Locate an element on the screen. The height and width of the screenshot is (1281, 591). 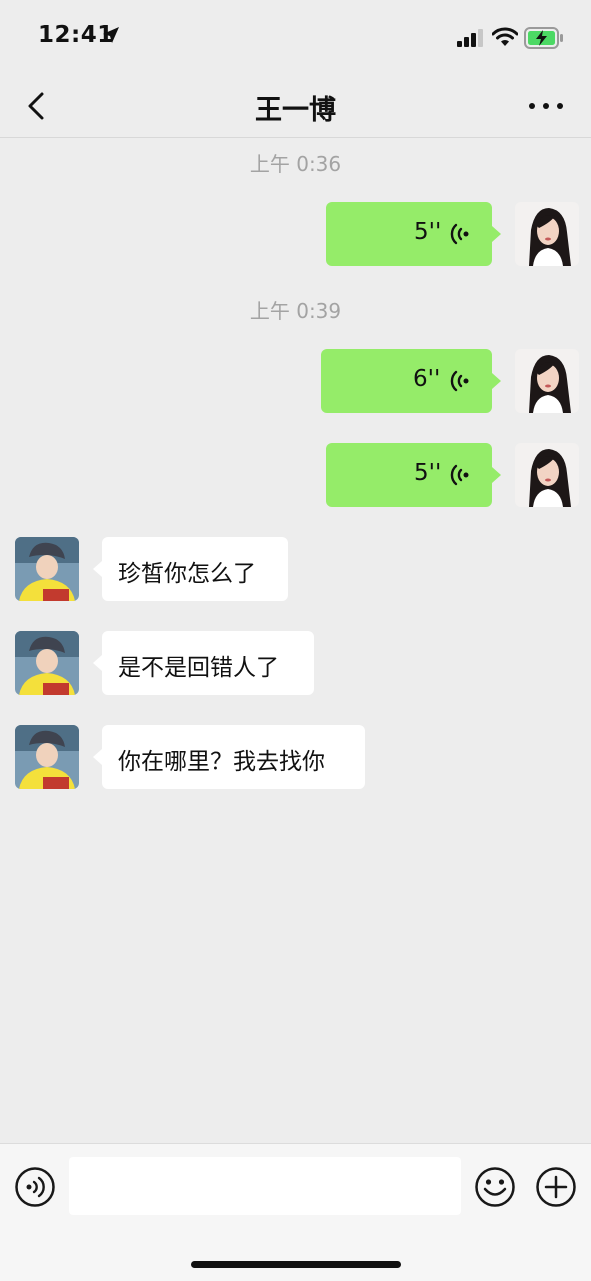
status-bar: 12:41 is located at coordinates (295, 37).